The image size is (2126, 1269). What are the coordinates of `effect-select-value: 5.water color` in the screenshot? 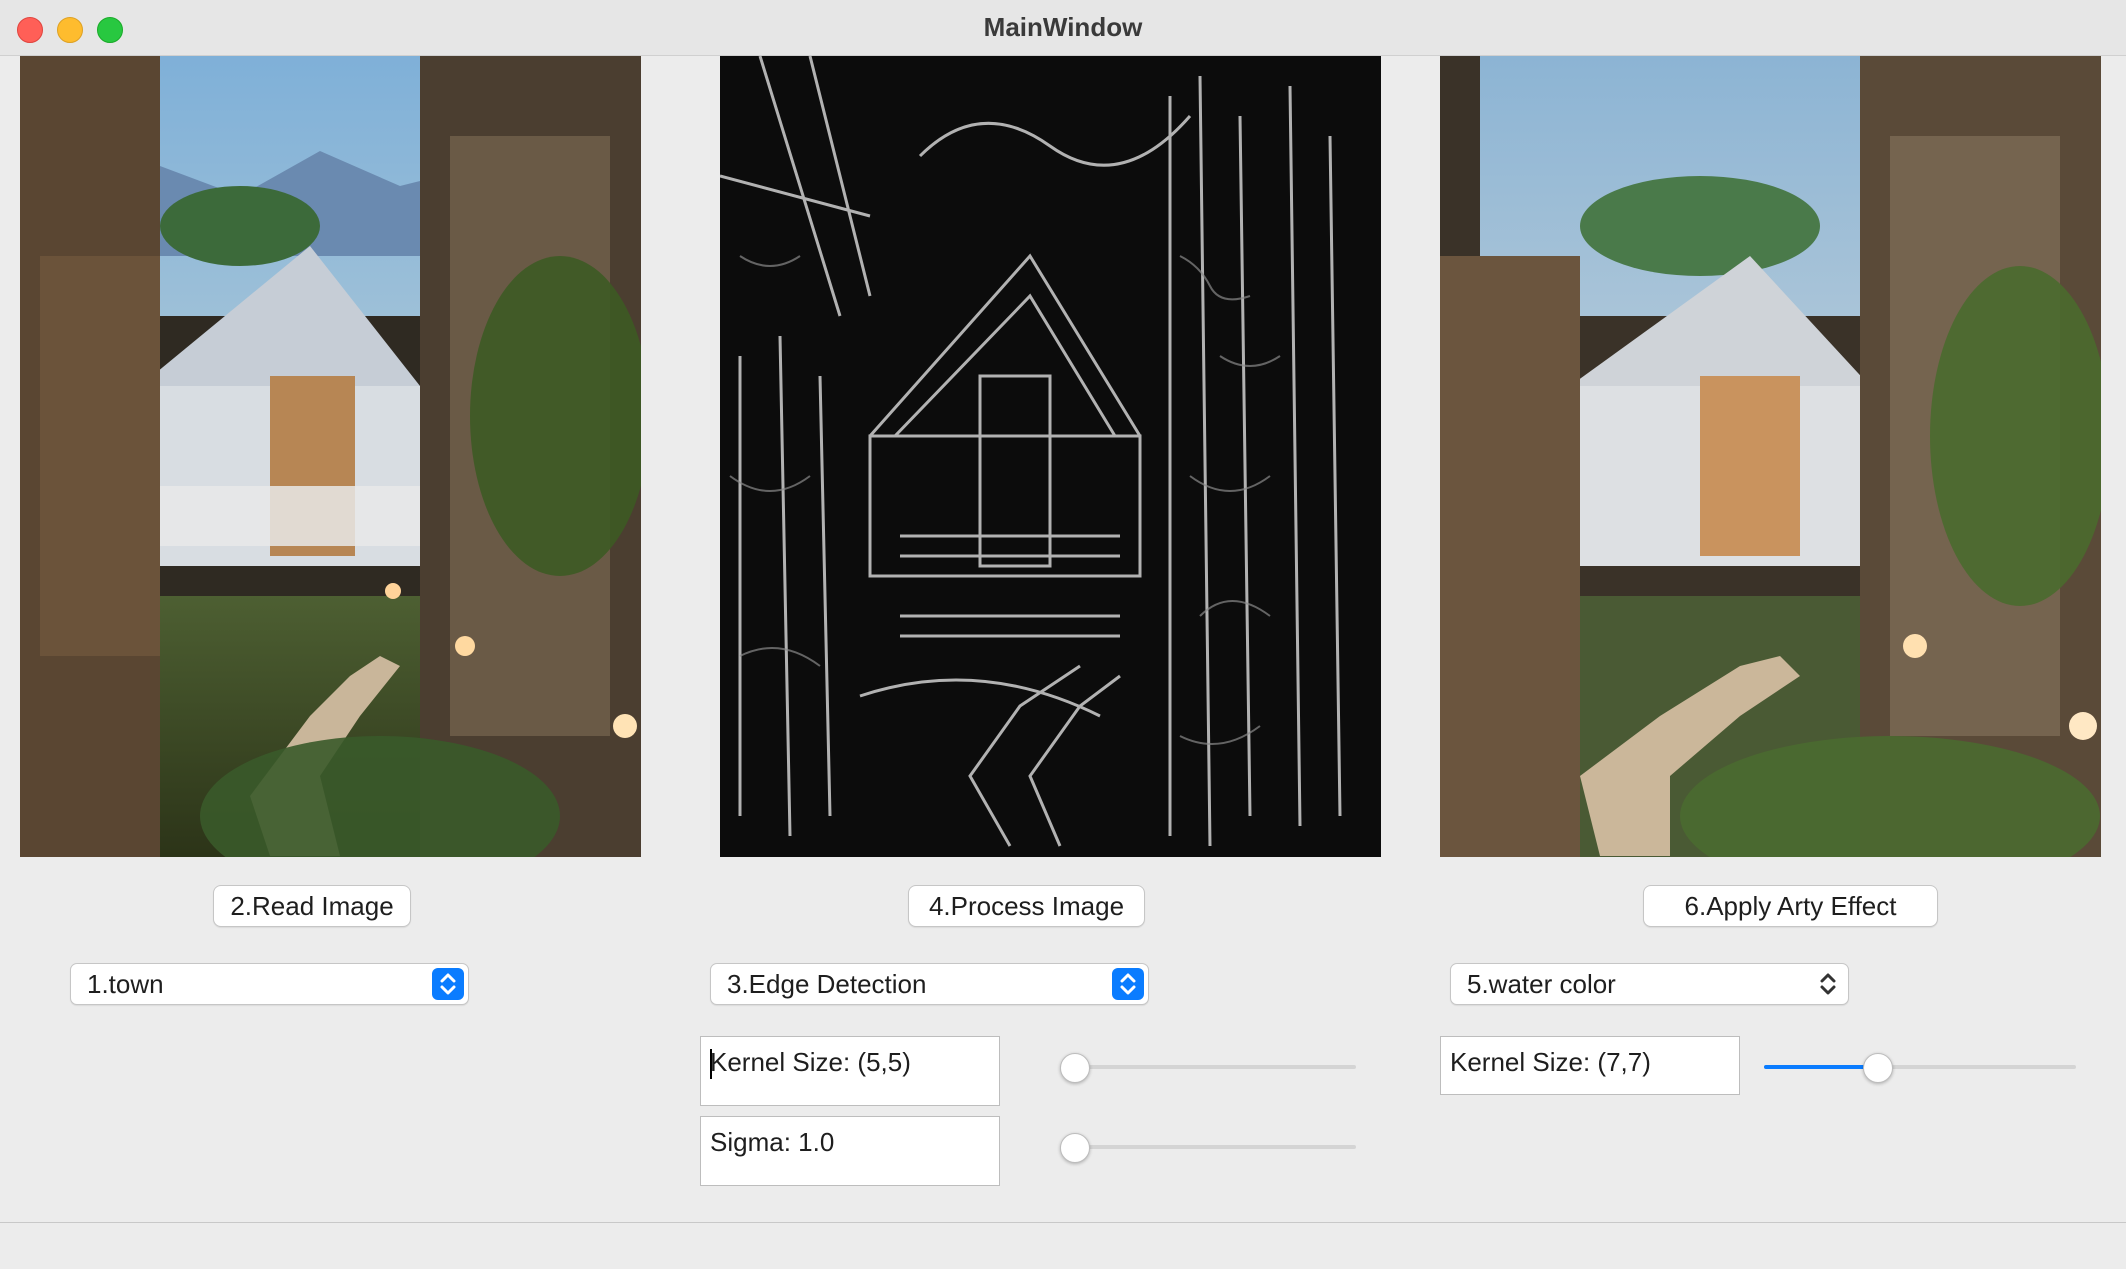 It's located at (1541, 984).